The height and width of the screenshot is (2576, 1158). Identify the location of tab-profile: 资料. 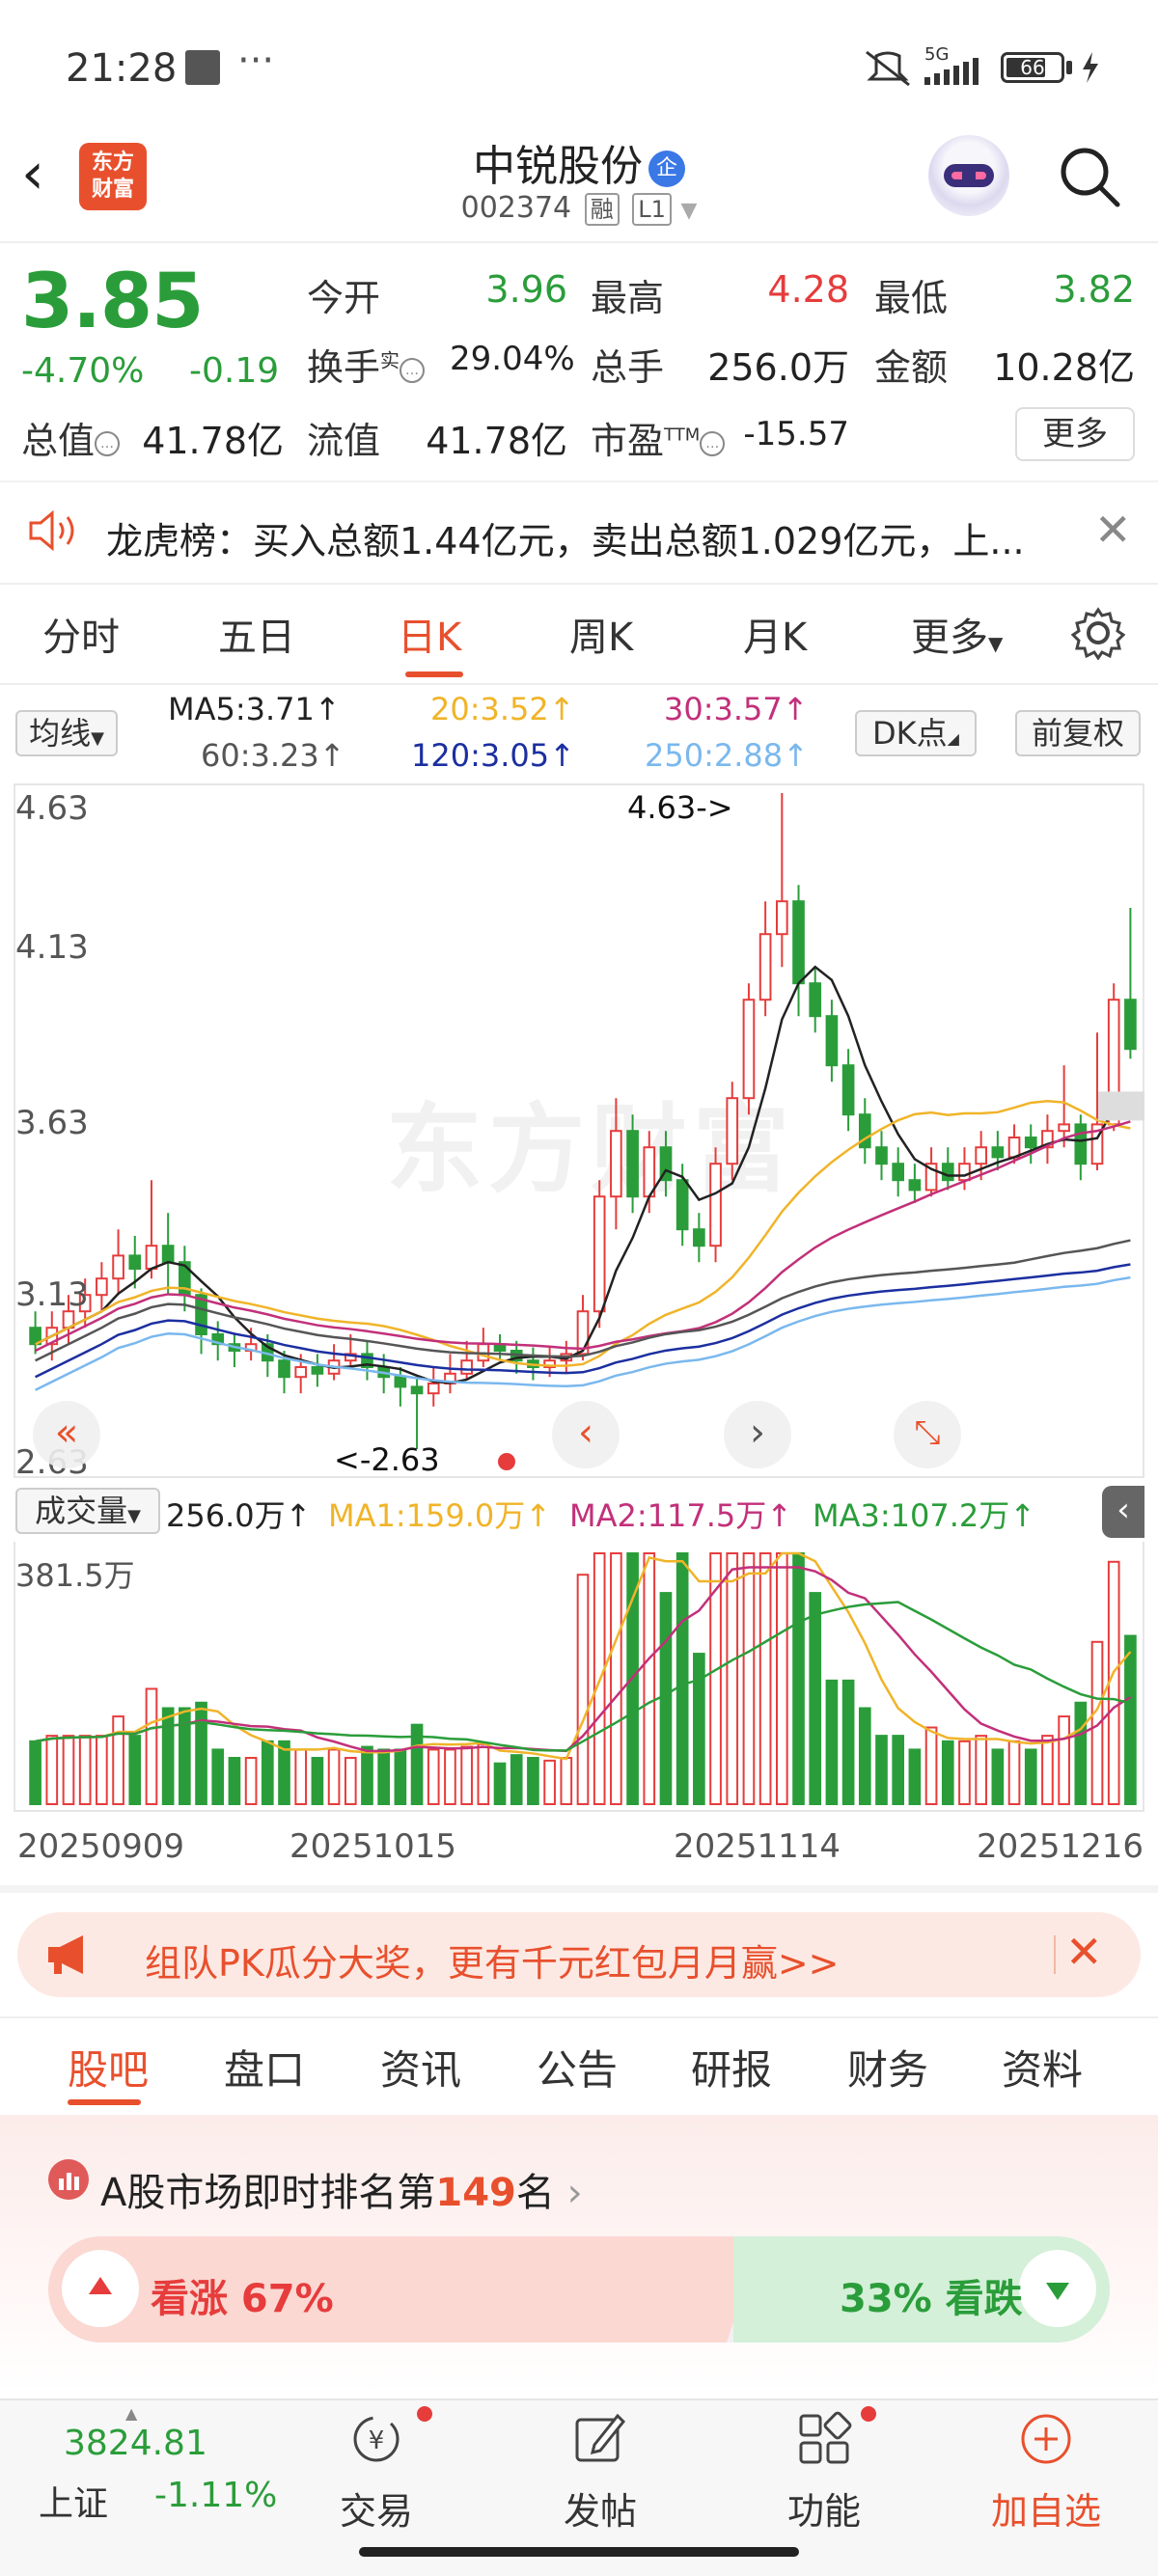
(1042, 2067).